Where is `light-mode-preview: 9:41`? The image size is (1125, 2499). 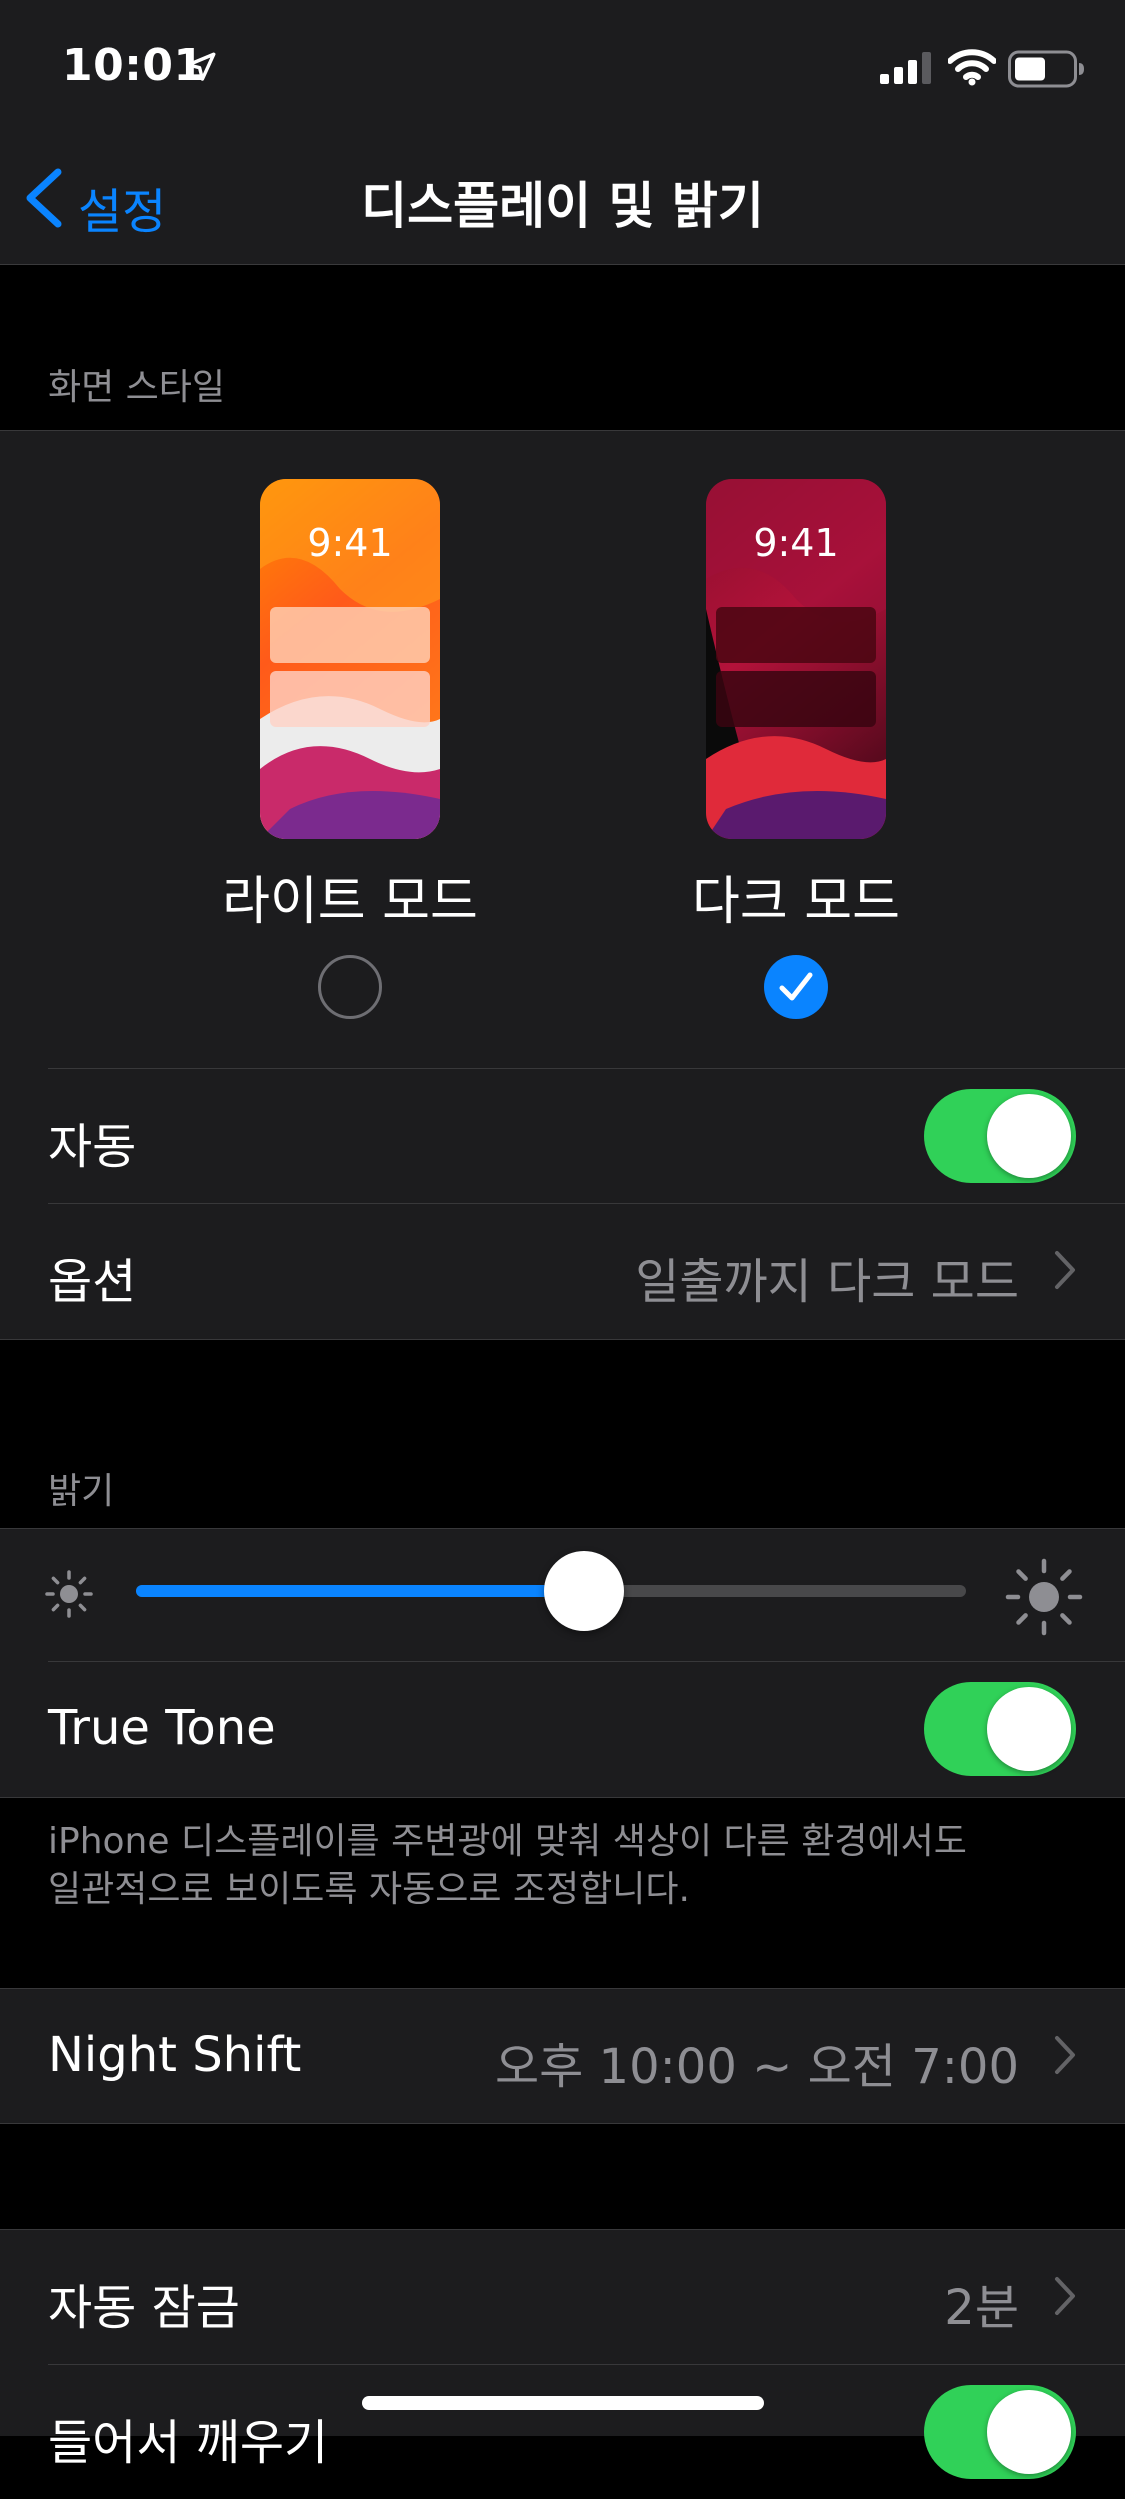
light-mode-preview: 9:41 is located at coordinates (350, 659).